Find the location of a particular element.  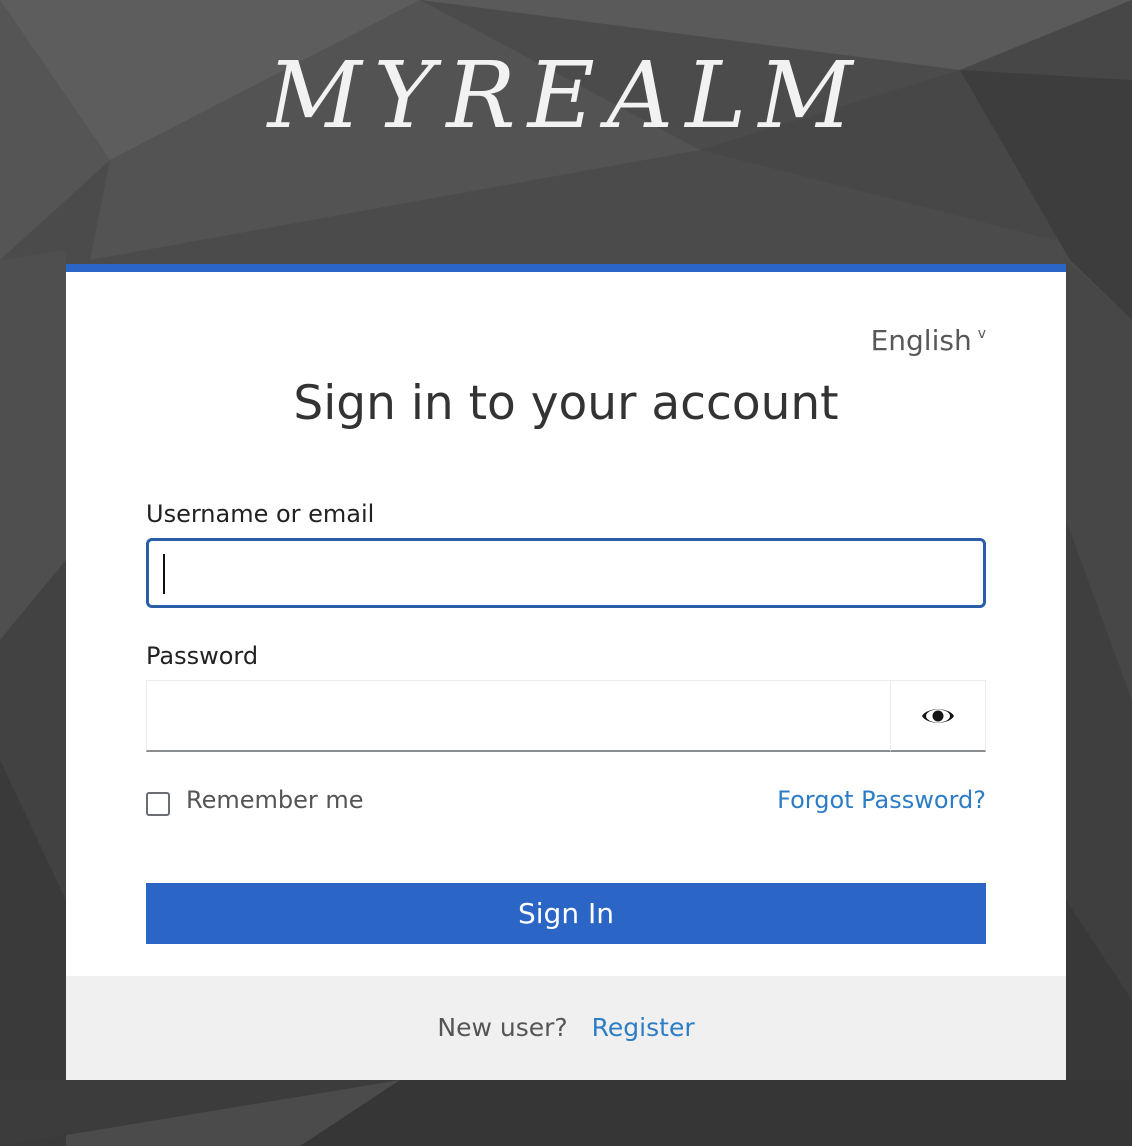

registration-footer: New user? Register is located at coordinates (566, 1028).